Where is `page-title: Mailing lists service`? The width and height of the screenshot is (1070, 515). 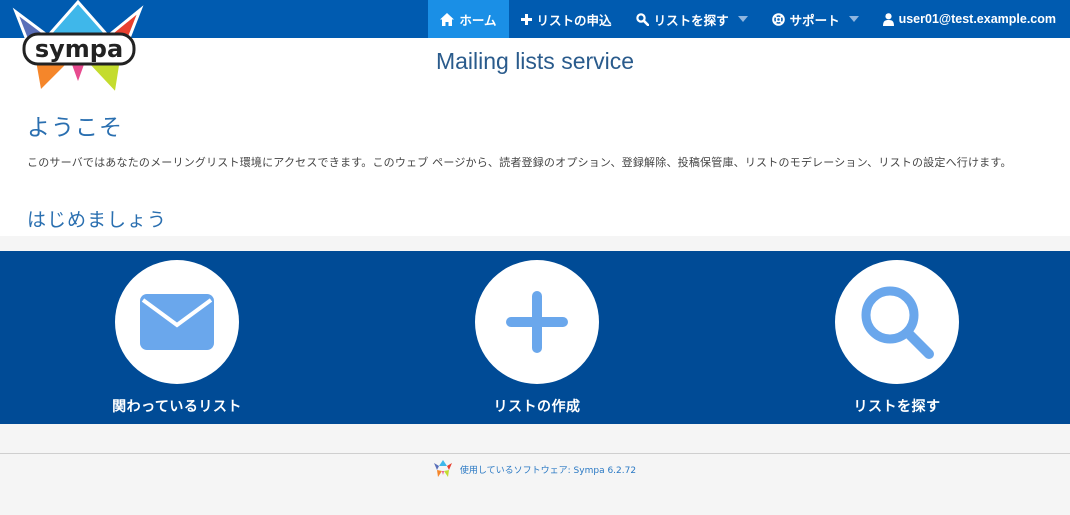
page-title: Mailing lists service is located at coordinates (535, 61).